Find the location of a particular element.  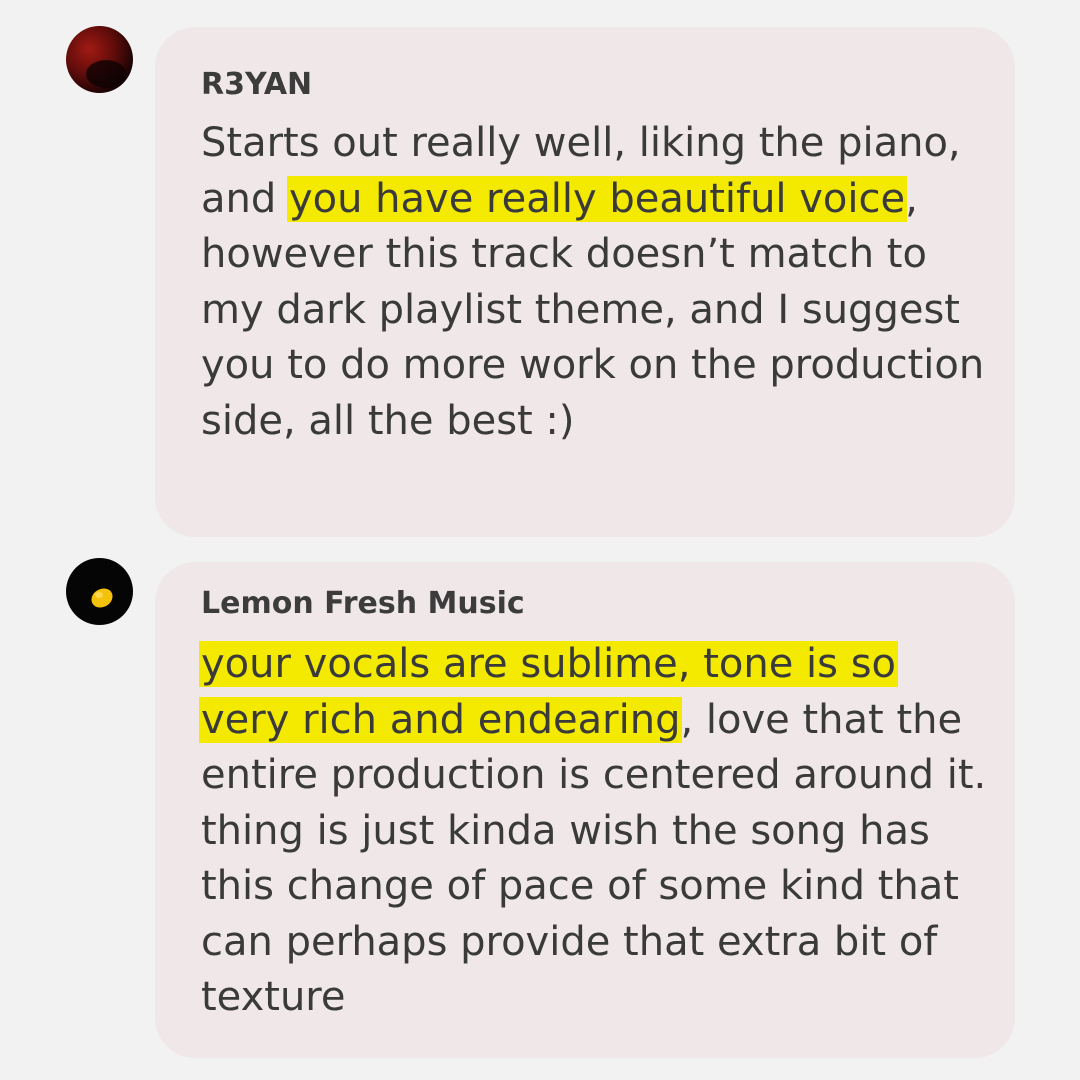

comment-author: Lemon Fresh Music is located at coordinates (363, 603).